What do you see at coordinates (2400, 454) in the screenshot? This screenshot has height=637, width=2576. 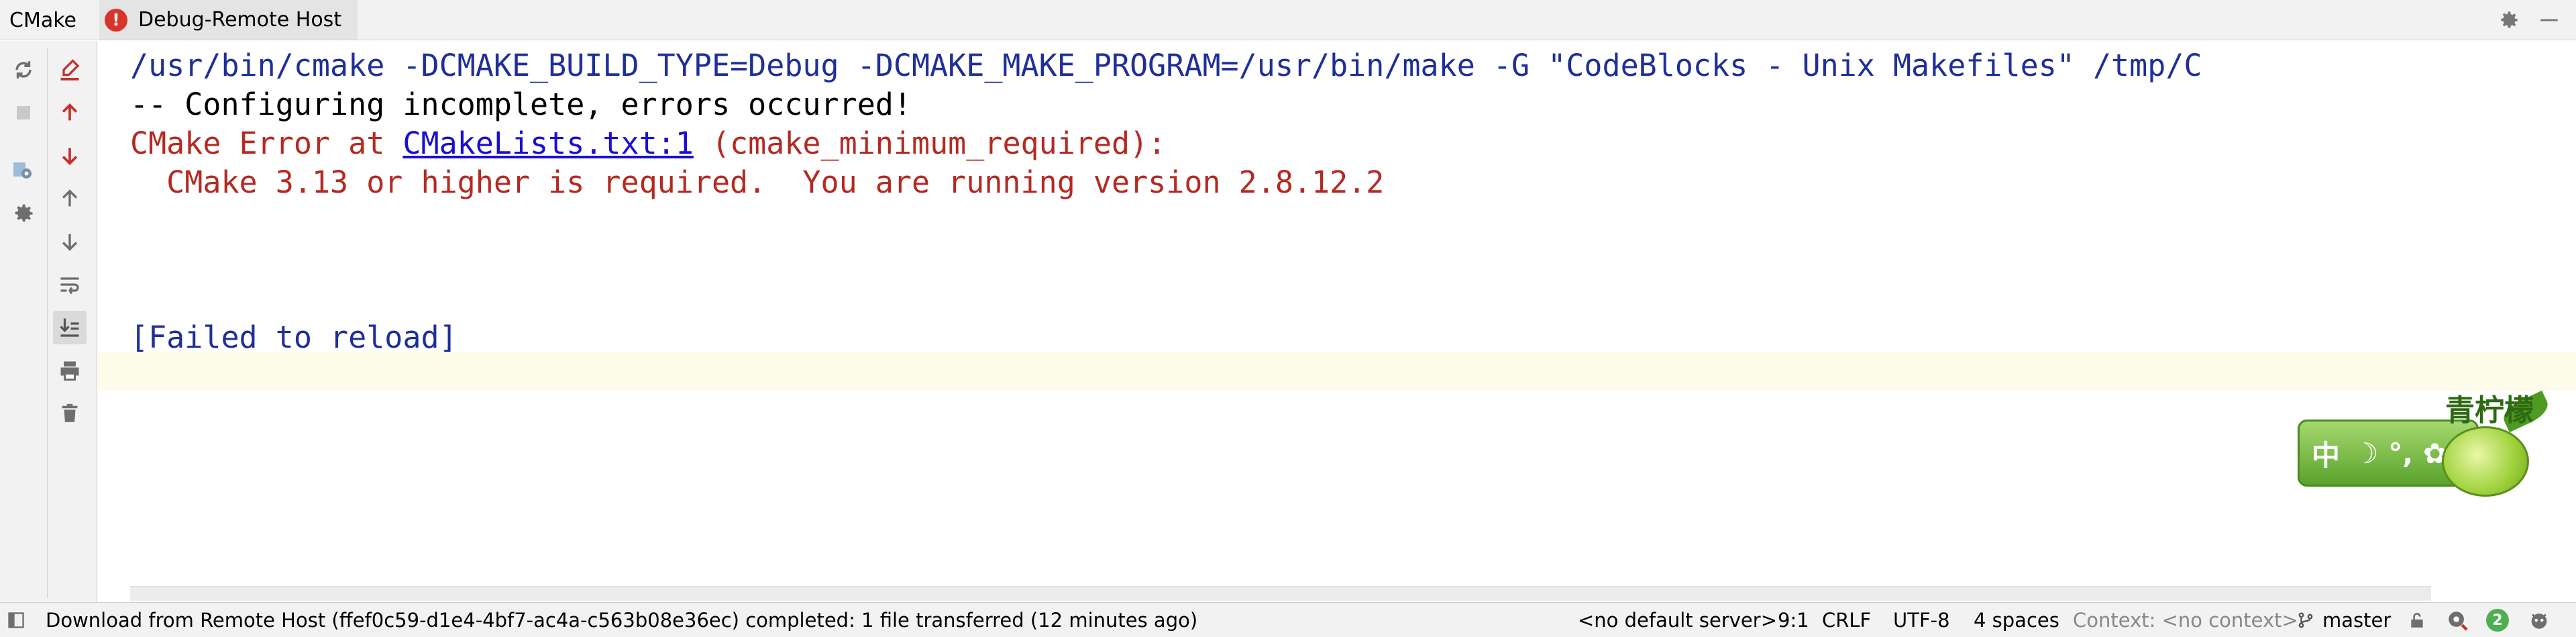 I see `ime-symbols: ☽ °, ✿` at bounding box center [2400, 454].